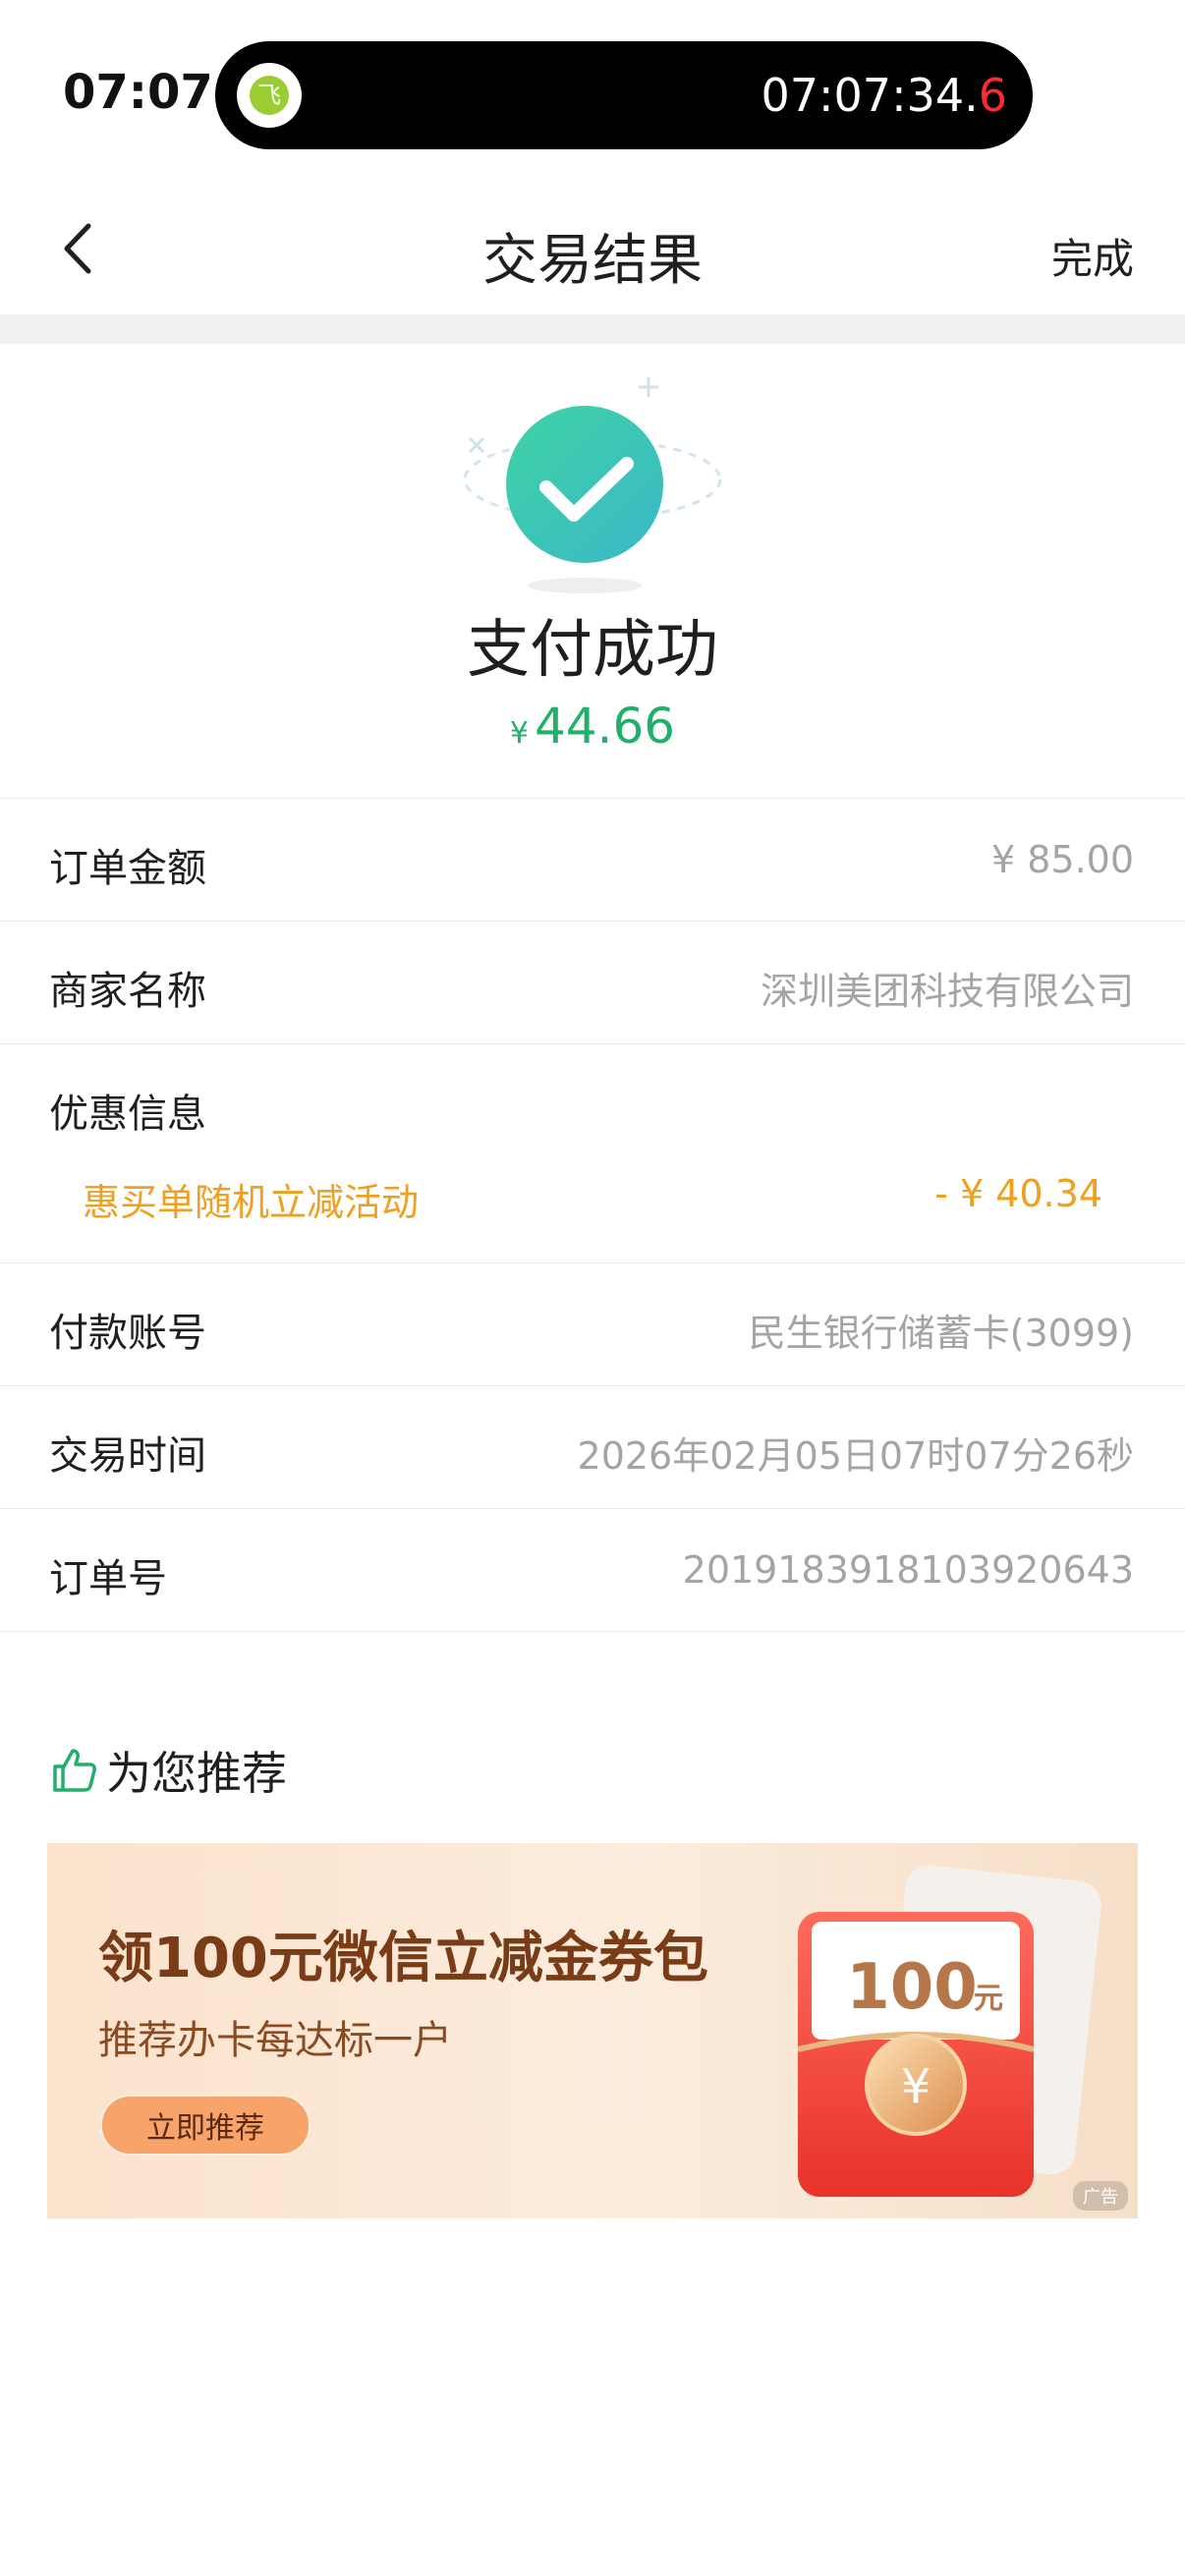 The width and height of the screenshot is (1185, 2576). What do you see at coordinates (275, 2040) in the screenshot?
I see `ad-subtitle: 推荐办卡每达标一户` at bounding box center [275, 2040].